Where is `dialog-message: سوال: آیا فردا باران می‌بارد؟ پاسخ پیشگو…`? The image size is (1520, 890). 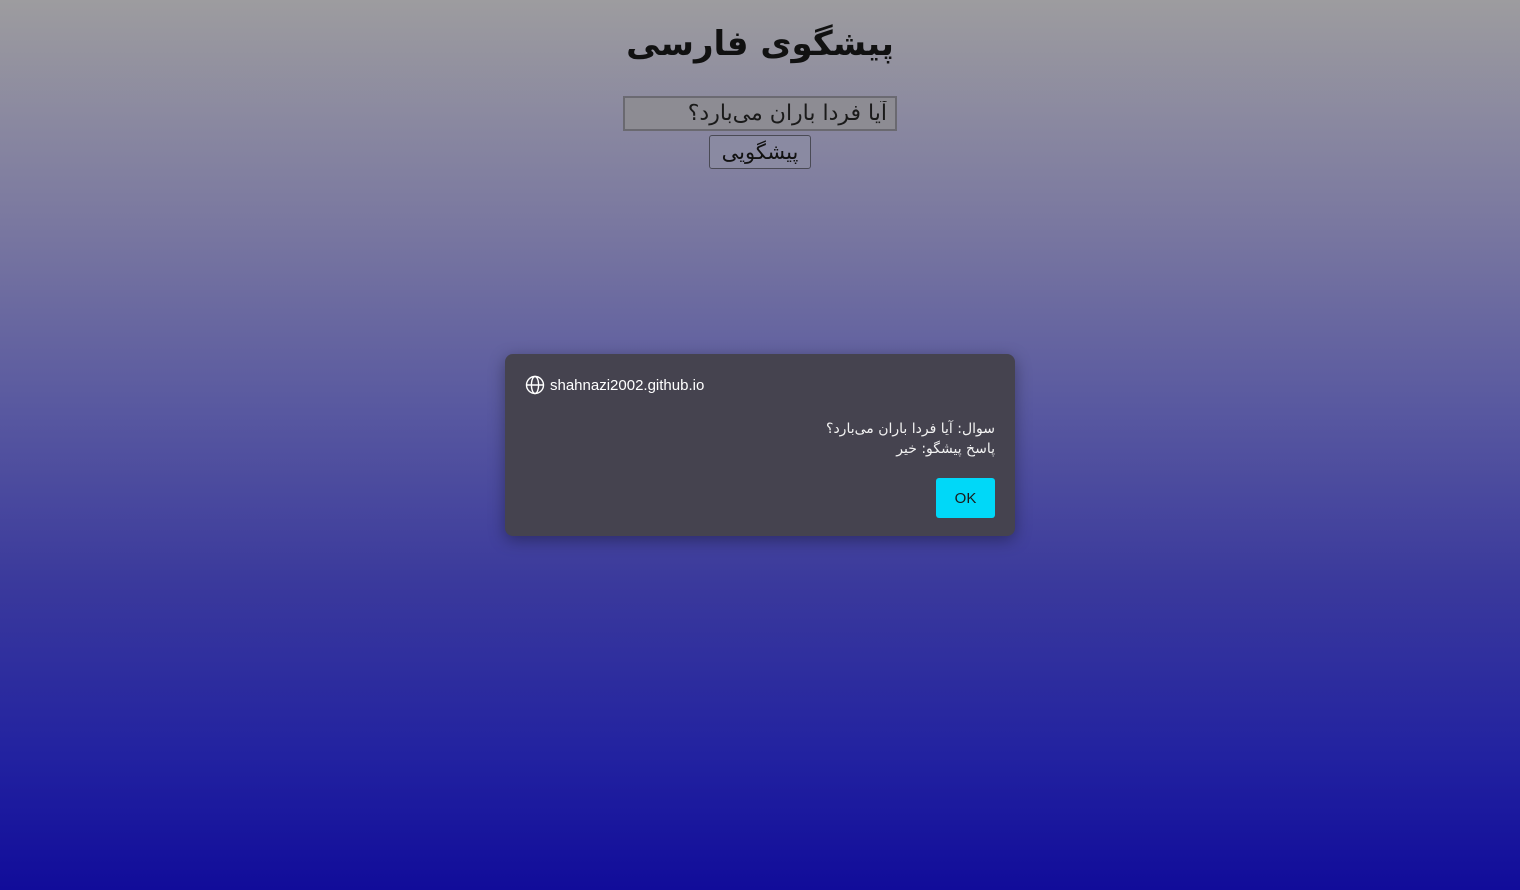 dialog-message: سوال: آیا فردا باران می‌بارد؟ پاسخ پیشگو… is located at coordinates (760, 439).